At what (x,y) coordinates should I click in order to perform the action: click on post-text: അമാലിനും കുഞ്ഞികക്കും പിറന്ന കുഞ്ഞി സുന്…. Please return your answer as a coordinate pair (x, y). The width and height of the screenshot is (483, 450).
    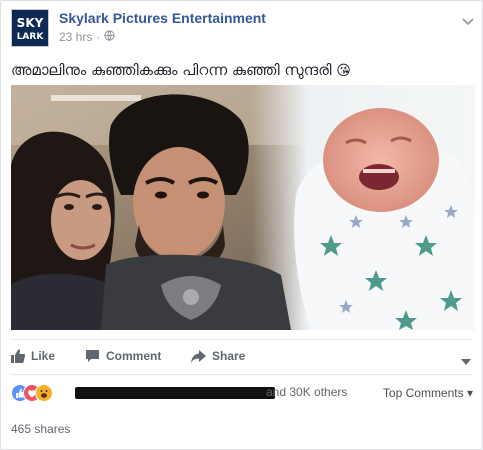
    Looking at the image, I should click on (181, 70).